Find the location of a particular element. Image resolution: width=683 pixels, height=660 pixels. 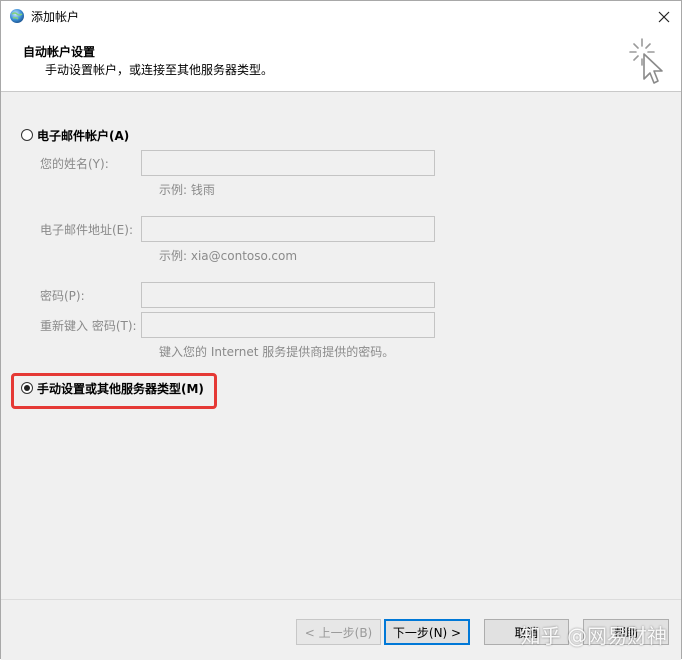

name-label: 您的姓名(Y): is located at coordinates (74, 164).